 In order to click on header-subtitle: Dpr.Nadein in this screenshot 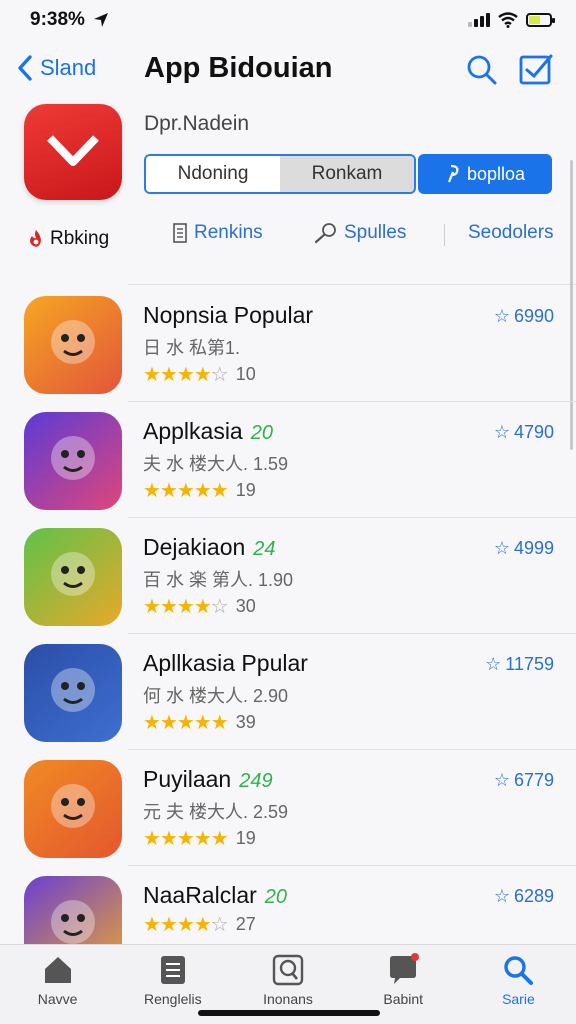, I will do `click(197, 123)`.